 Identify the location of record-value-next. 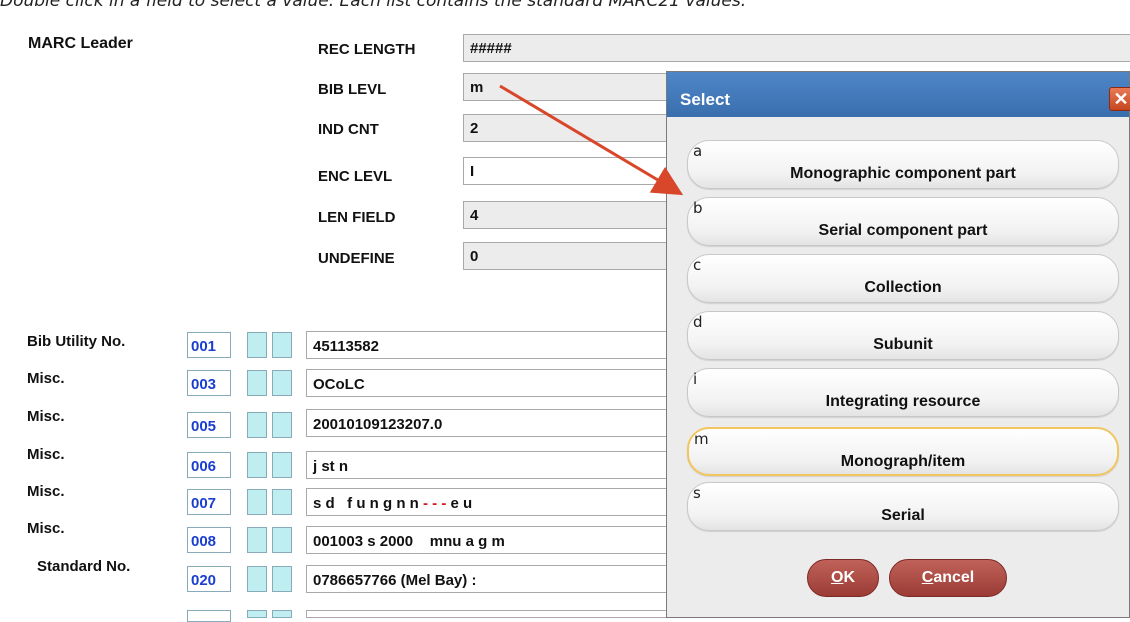
(516, 614).